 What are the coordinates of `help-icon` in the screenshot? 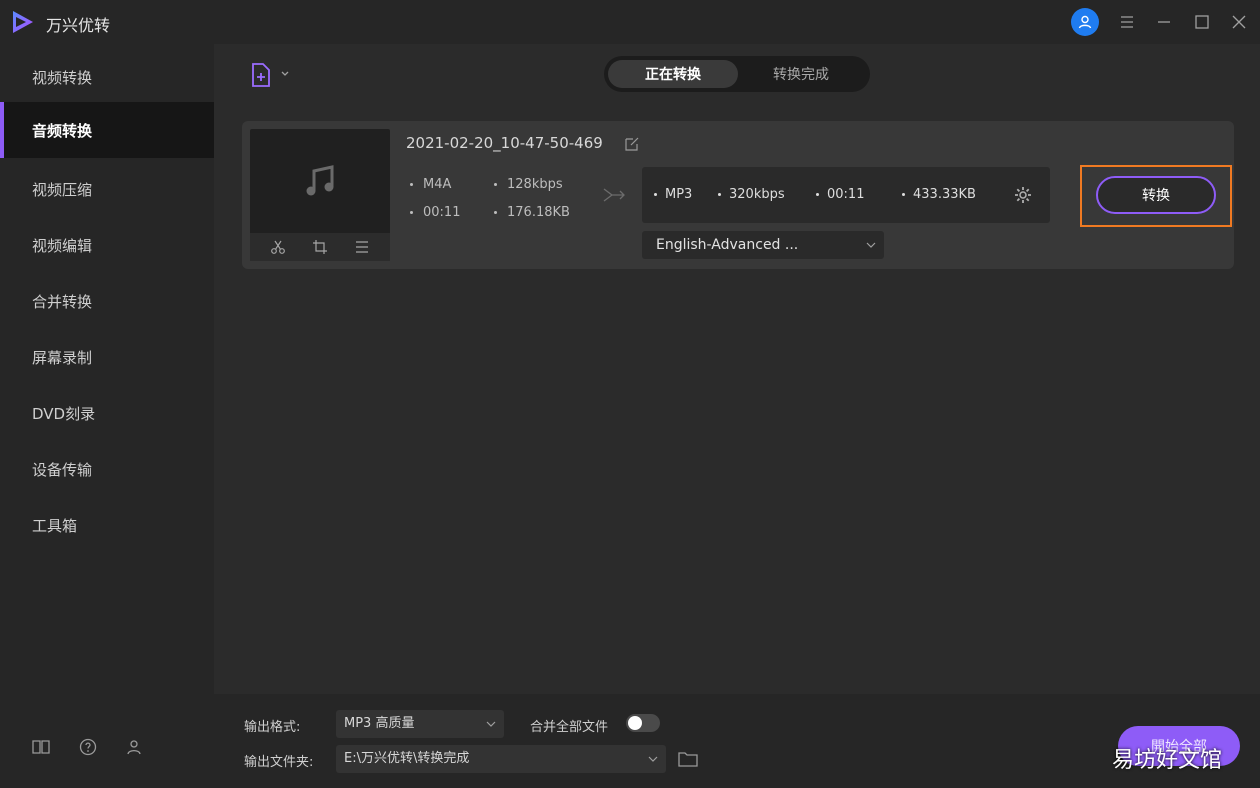 It's located at (88, 747).